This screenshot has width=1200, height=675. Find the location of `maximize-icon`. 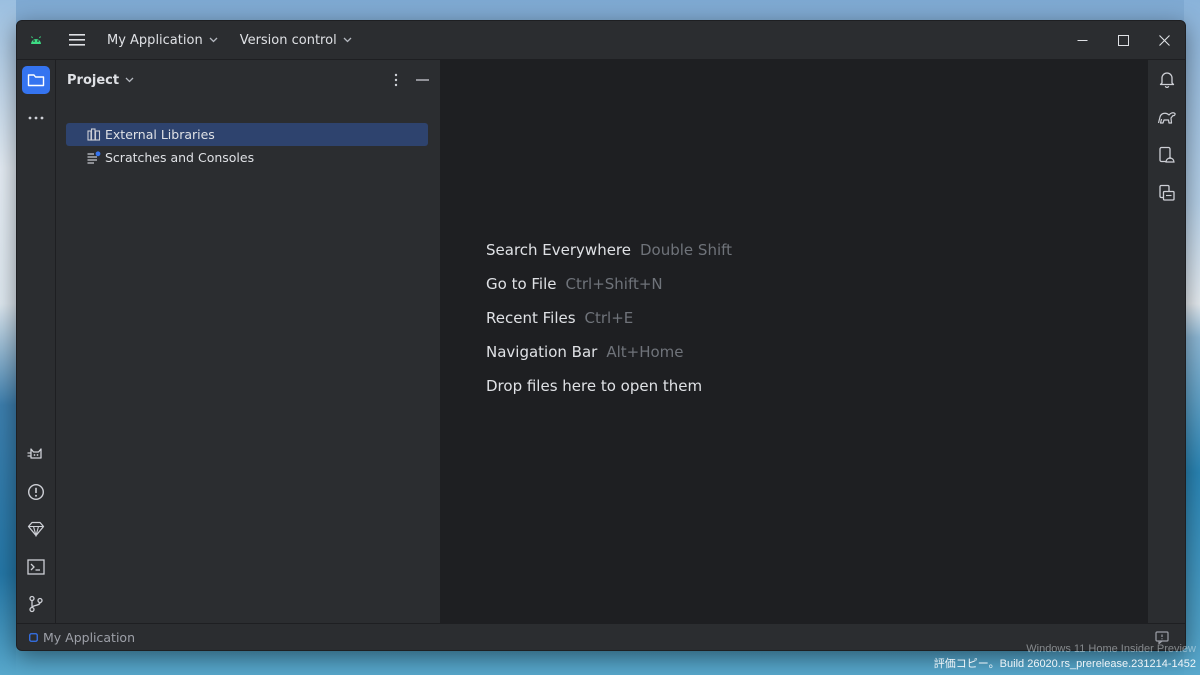

maximize-icon is located at coordinates (1123, 40).